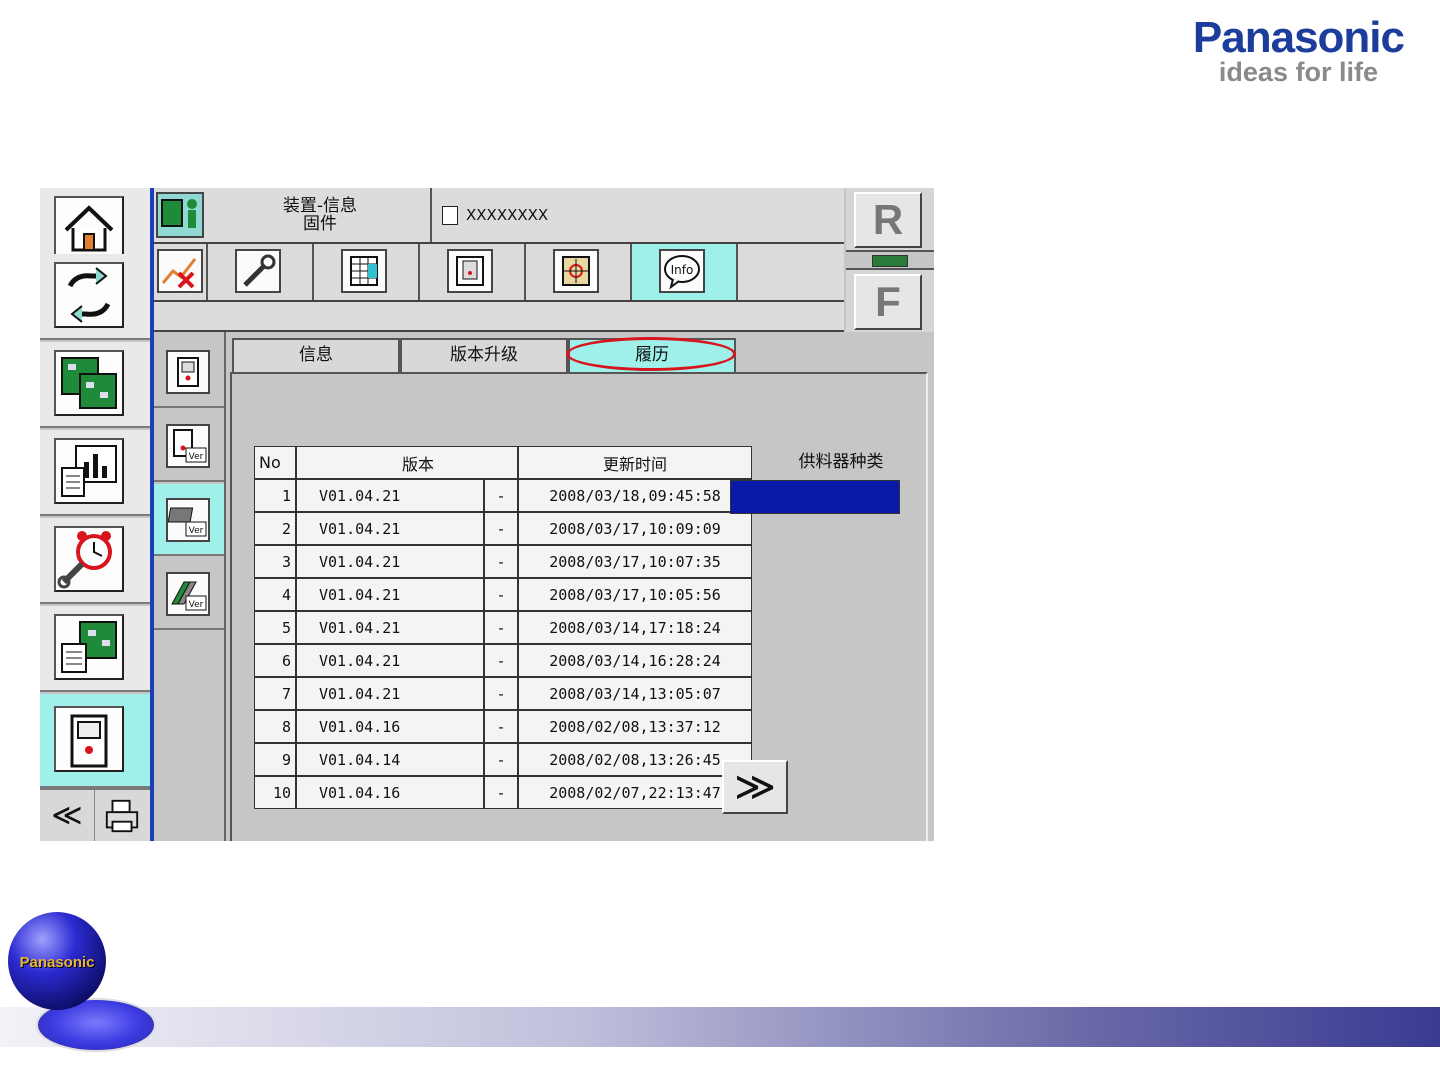  I want to click on document-name: XXXXXXXX, so click(495, 215).